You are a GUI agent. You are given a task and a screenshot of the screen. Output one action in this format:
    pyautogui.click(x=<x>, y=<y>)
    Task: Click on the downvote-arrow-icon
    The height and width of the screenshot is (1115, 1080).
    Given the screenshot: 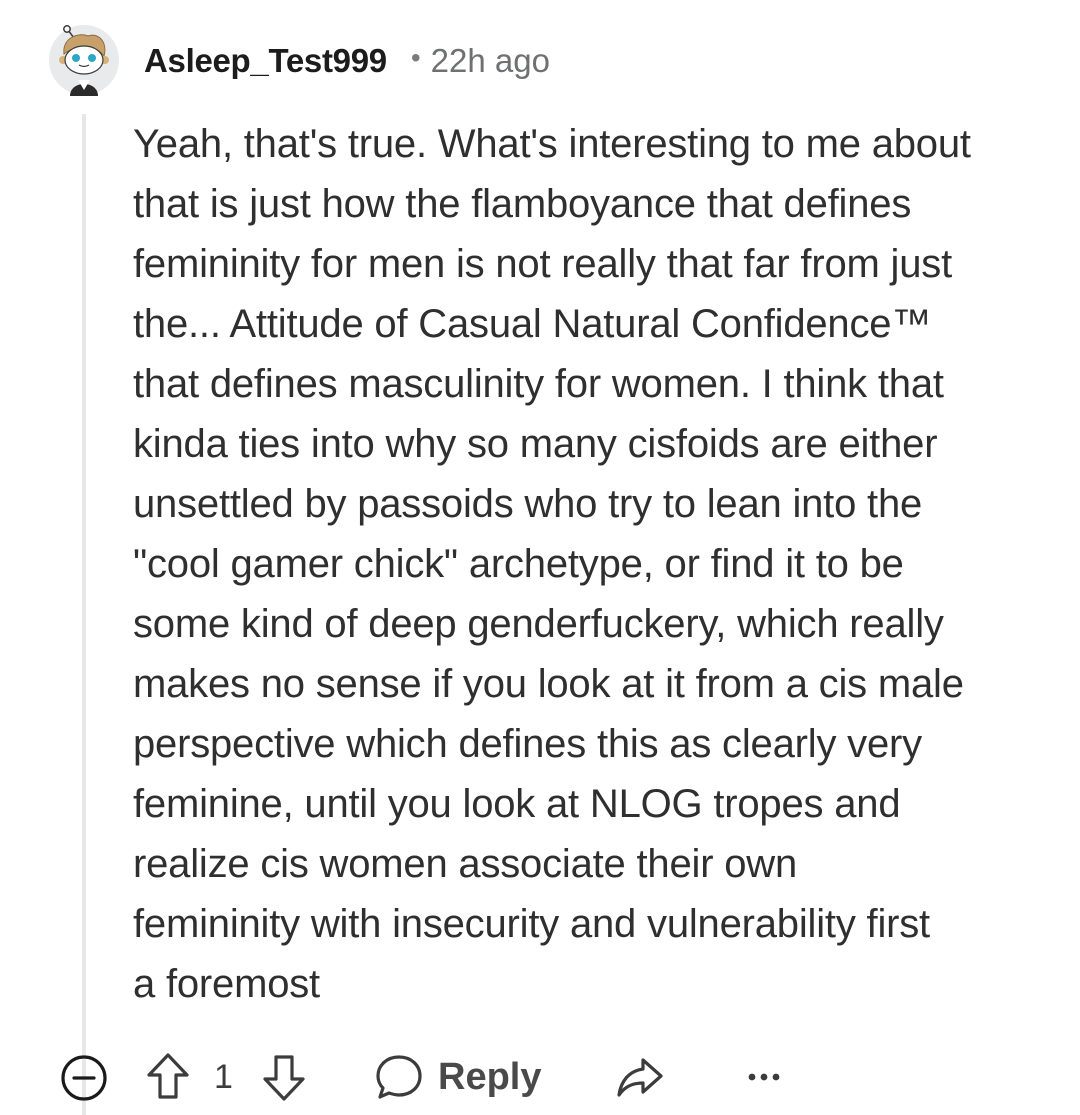 What is the action you would take?
    pyautogui.click(x=284, y=1078)
    